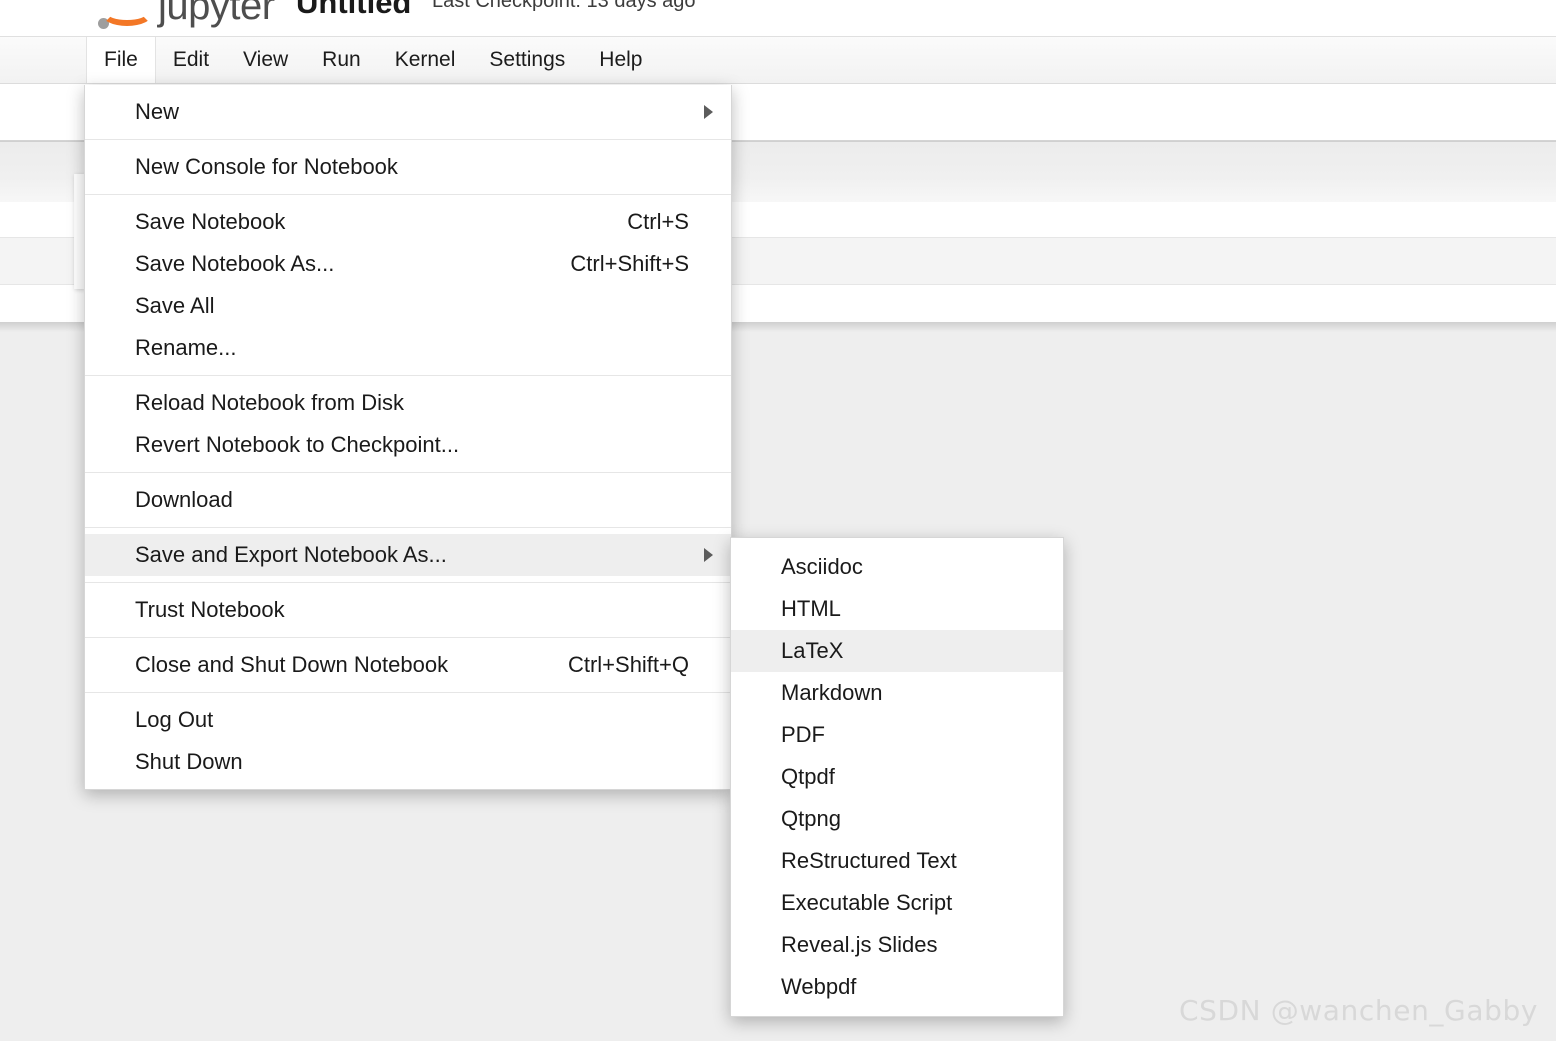  I want to click on file-menu-item-close-and-shut-down-notebook: Close and Shut Down Notebook Ctrl+Shift+Q, so click(408, 665).